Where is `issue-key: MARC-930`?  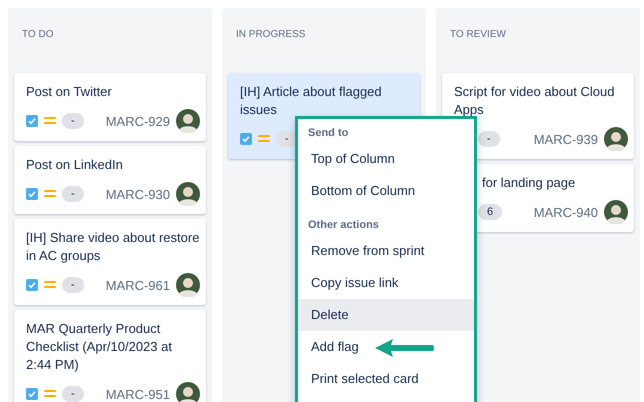
issue-key: MARC-930 is located at coordinates (138, 194).